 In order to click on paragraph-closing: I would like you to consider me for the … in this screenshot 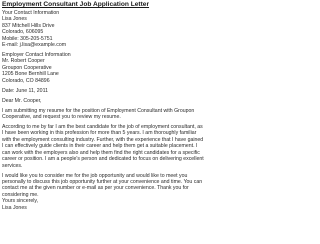, I will do `click(102, 185)`.